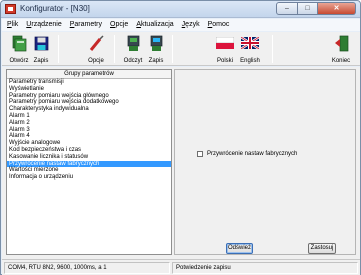 The image size is (361, 275). Describe the element at coordinates (87, 268) in the screenshot. I see `connection-status: COM4, RTU 8N2, 9600, 1000ms, a 1` at that location.